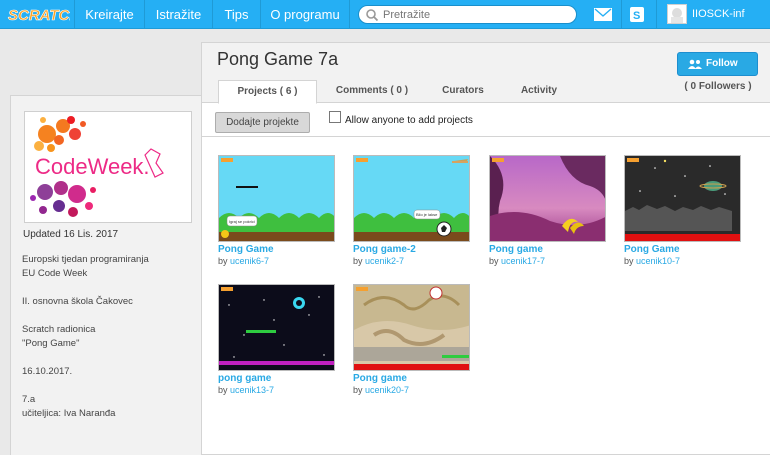 The image size is (770, 455). What do you see at coordinates (722, 63) in the screenshot?
I see `follow-label: Follow` at bounding box center [722, 63].